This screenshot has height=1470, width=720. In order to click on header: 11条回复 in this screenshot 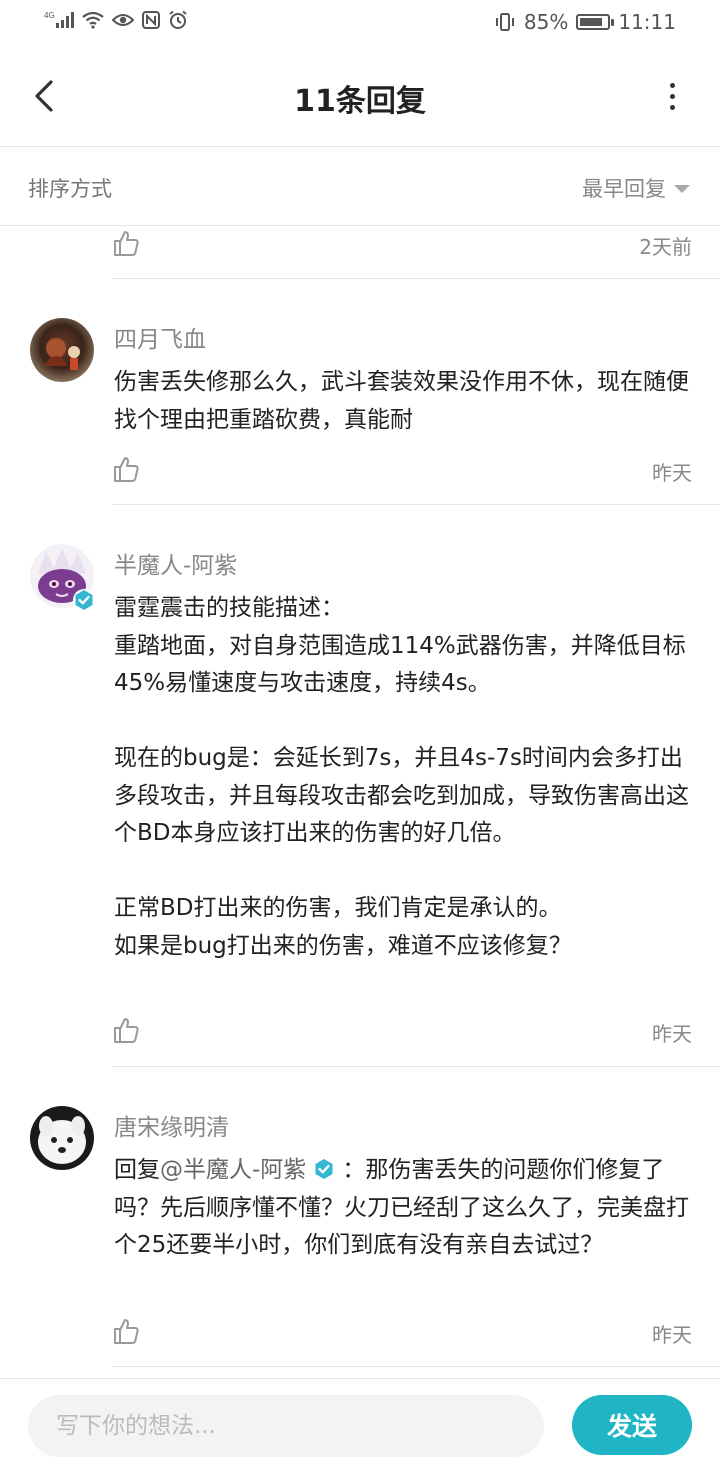, I will do `click(360, 96)`.